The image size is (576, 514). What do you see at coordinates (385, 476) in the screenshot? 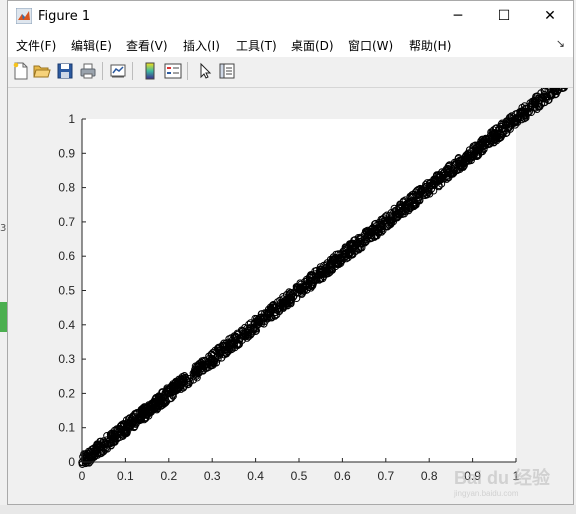
I see `x-tick-label: 0.7` at bounding box center [385, 476].